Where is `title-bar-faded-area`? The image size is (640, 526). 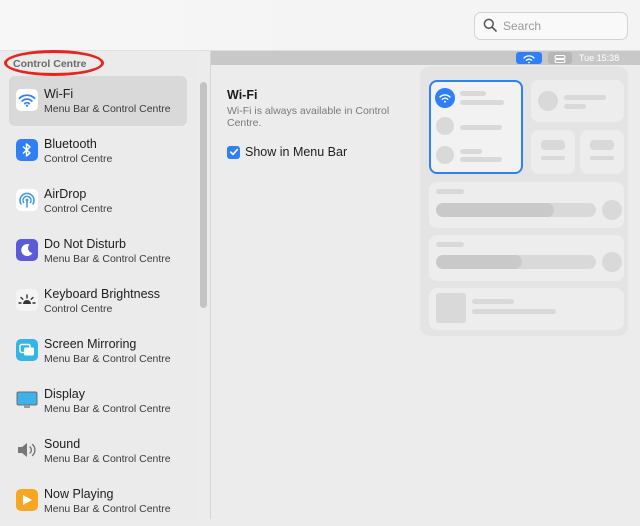
title-bar-faded-area is located at coordinates (175, 25).